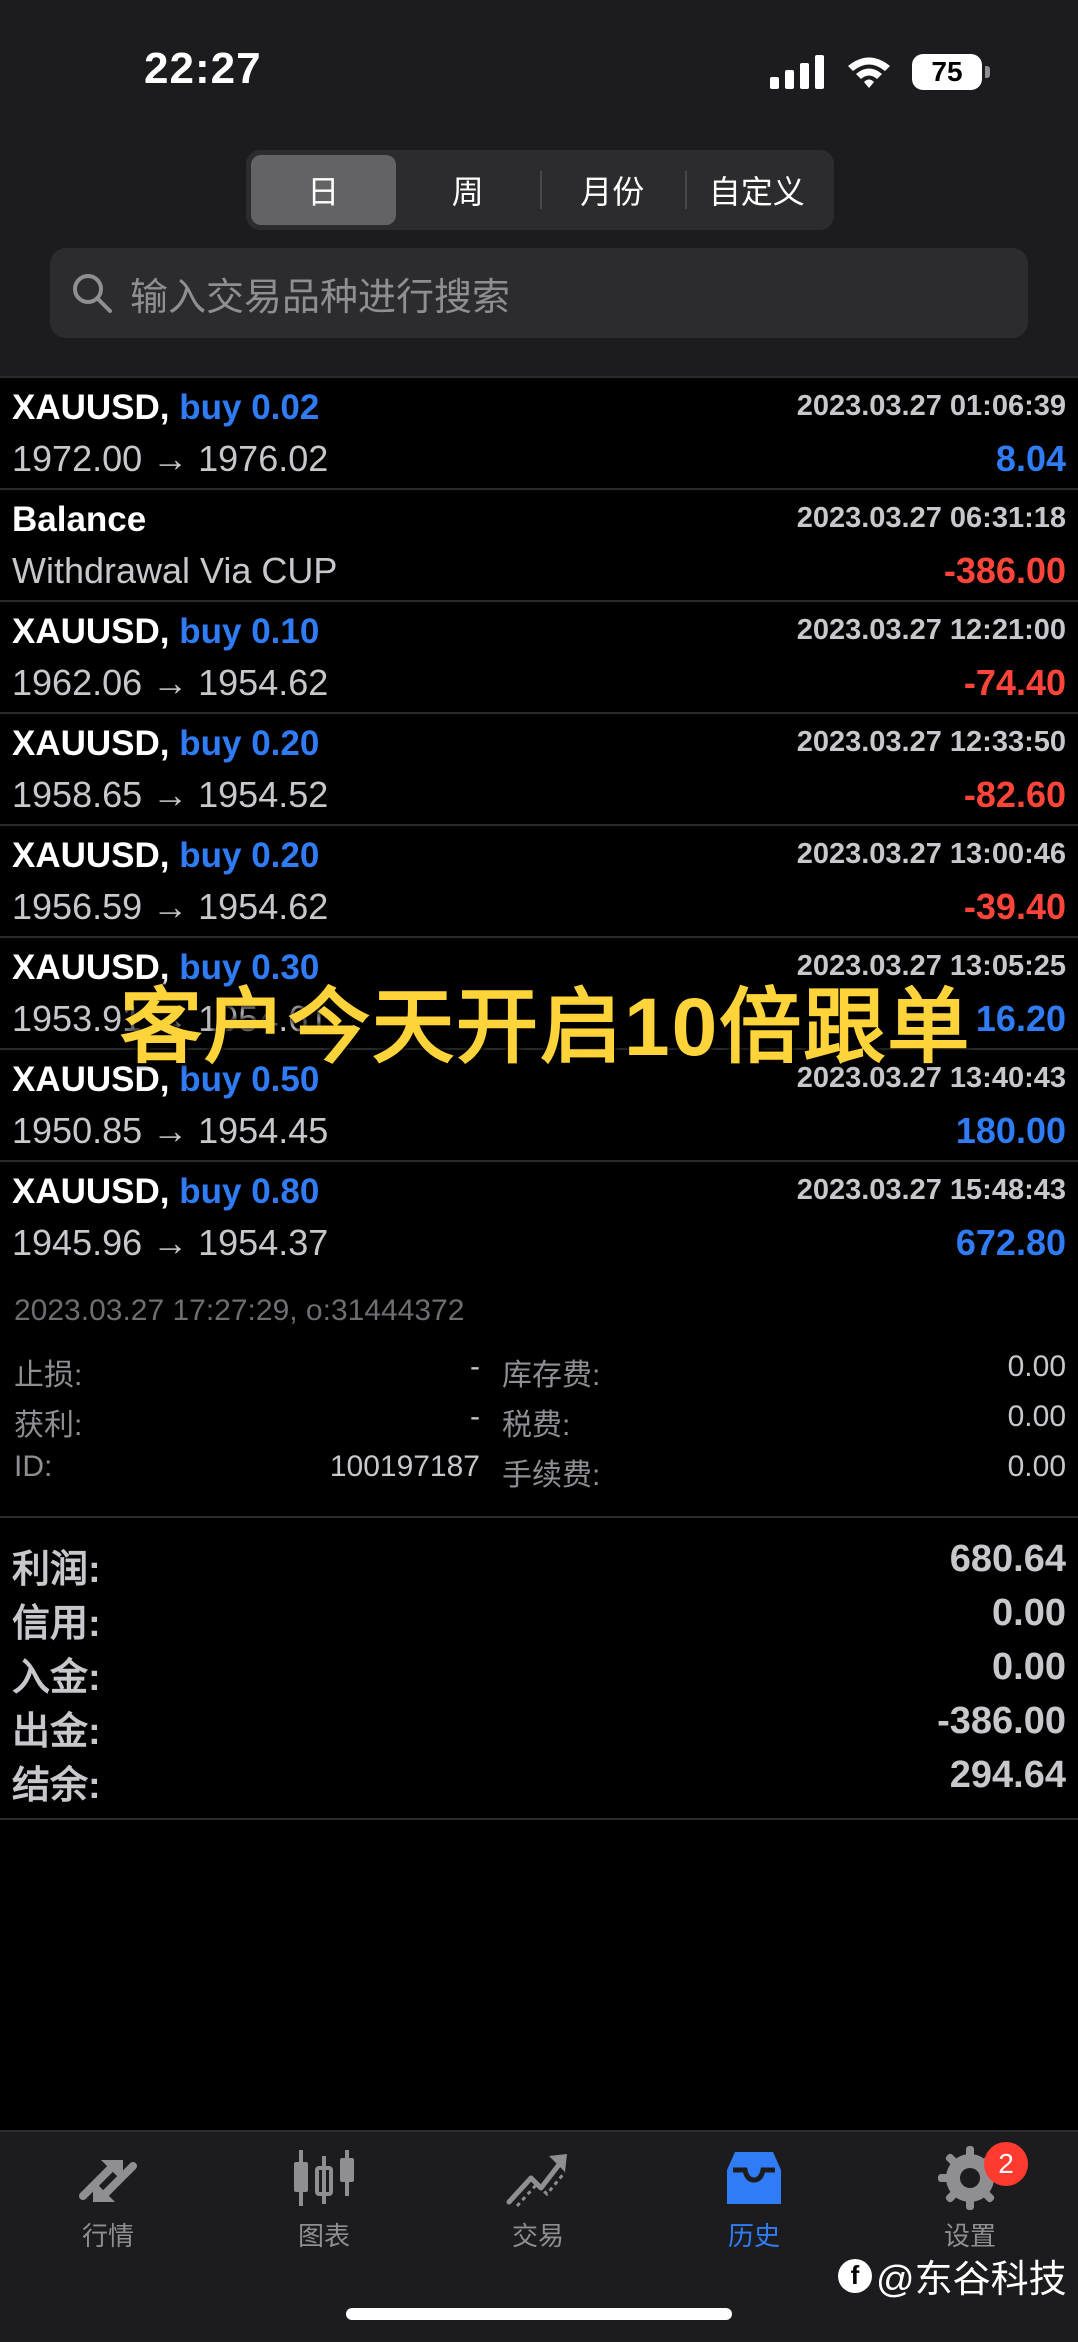  I want to click on detail-value: 100197187, so click(404, 1466).